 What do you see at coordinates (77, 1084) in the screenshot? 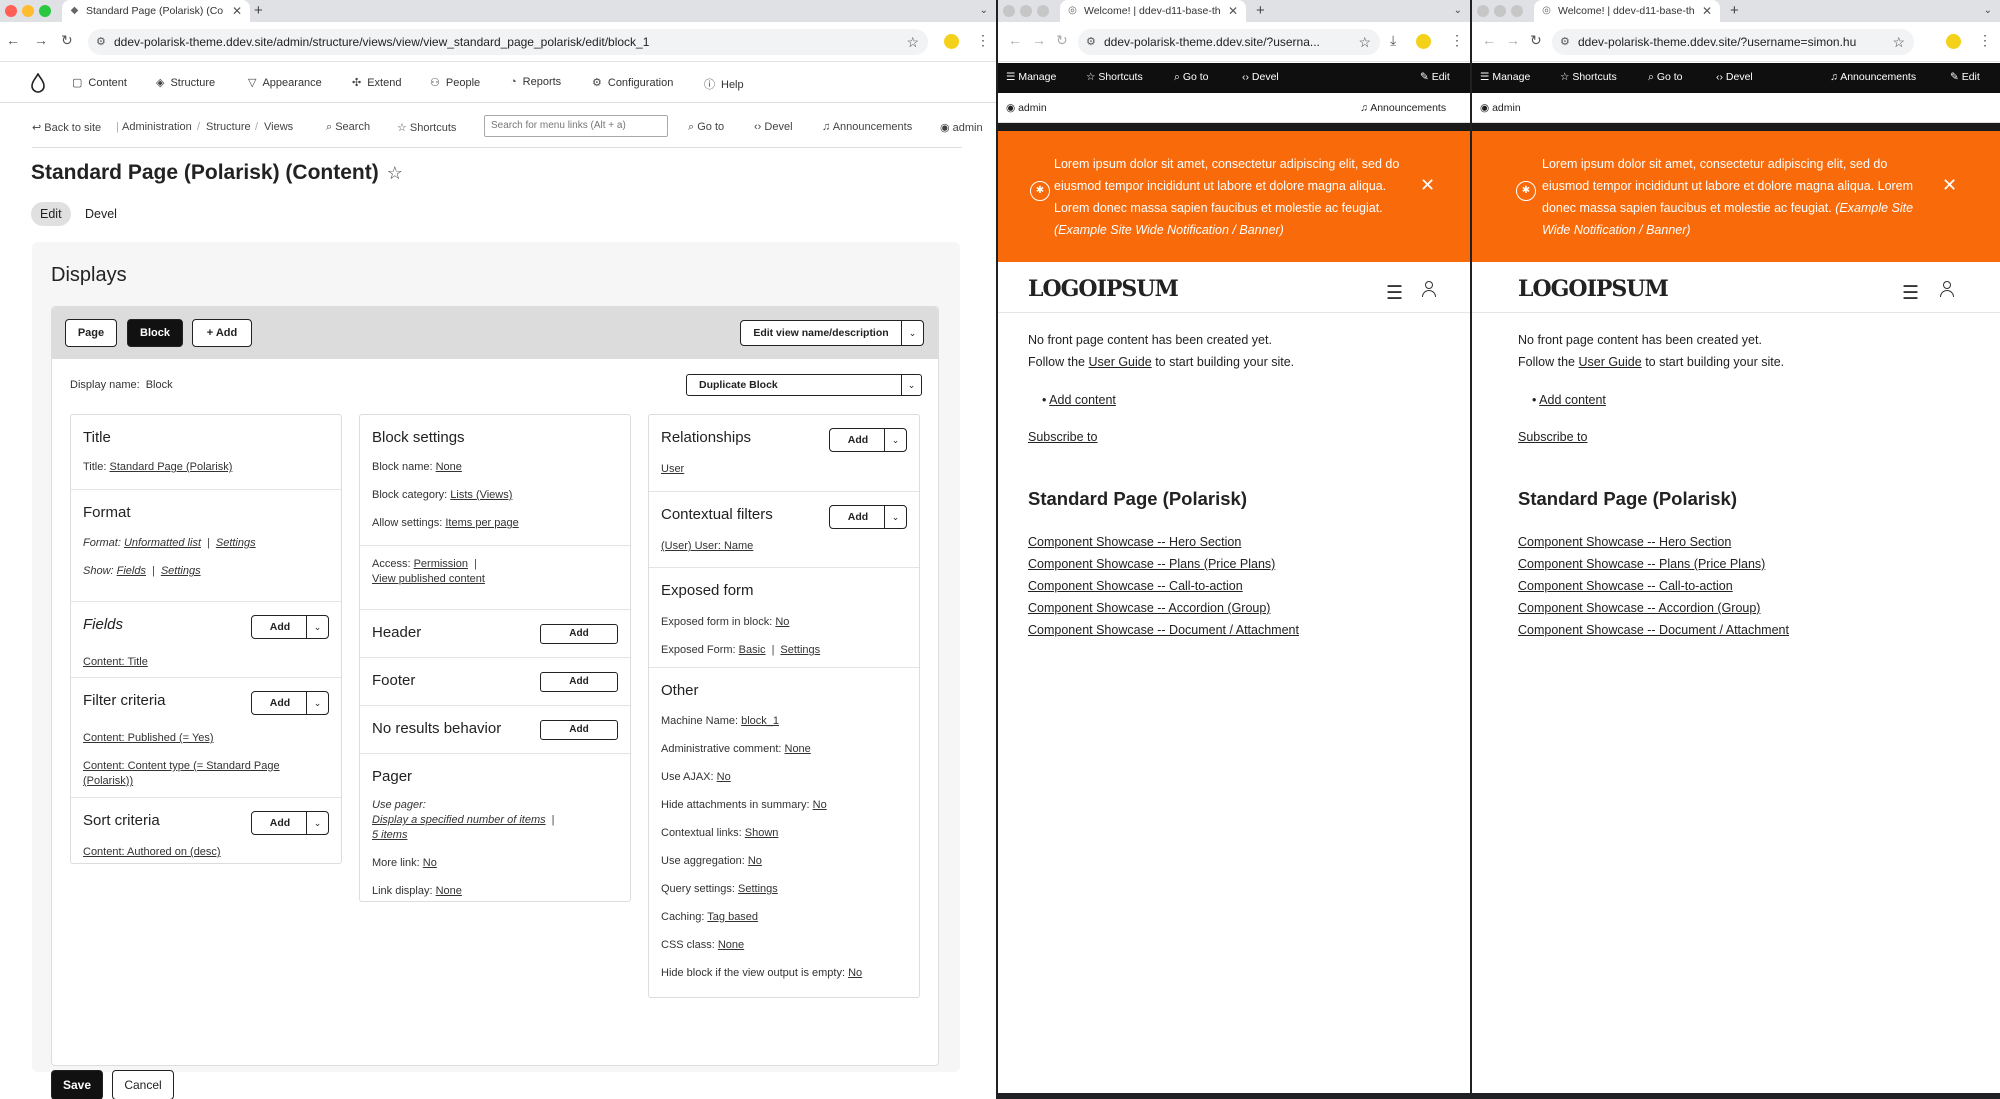
I see `save-button: Save` at bounding box center [77, 1084].